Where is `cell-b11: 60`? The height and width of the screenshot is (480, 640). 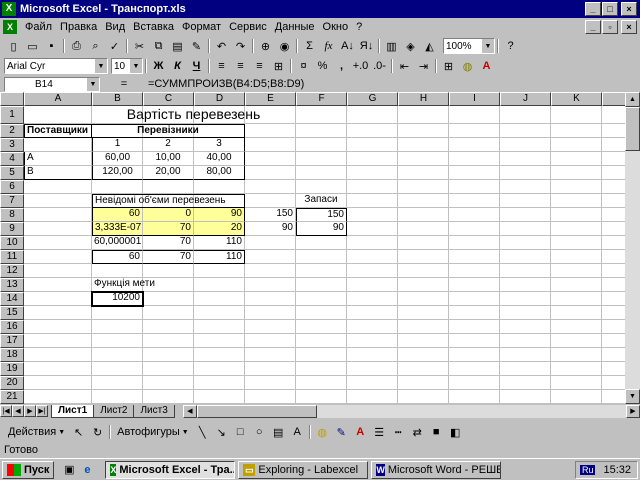 cell-b11: 60 is located at coordinates (117, 257).